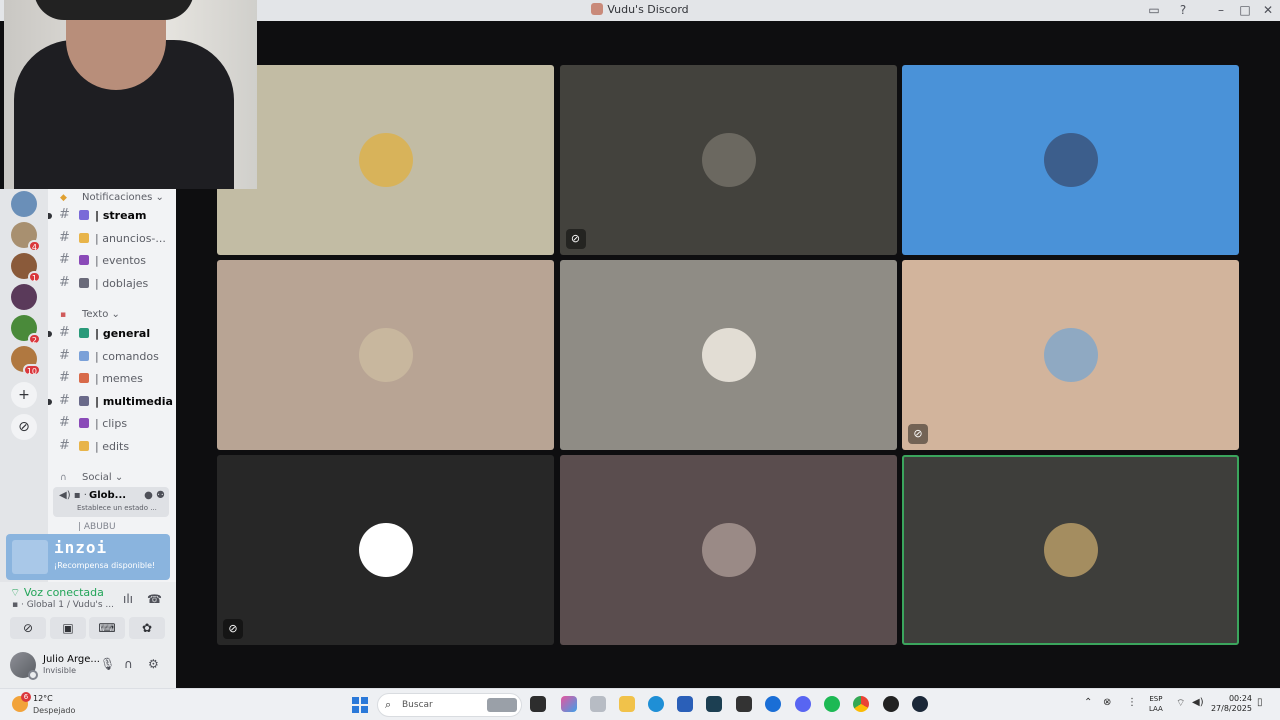 The width and height of the screenshot is (1280, 720). I want to click on app-icon, so click(714, 704).